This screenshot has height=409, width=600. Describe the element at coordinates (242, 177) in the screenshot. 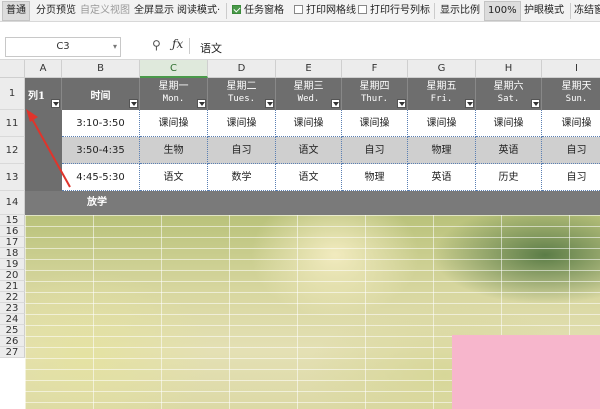

I see `schedule-cell: 数学` at that location.